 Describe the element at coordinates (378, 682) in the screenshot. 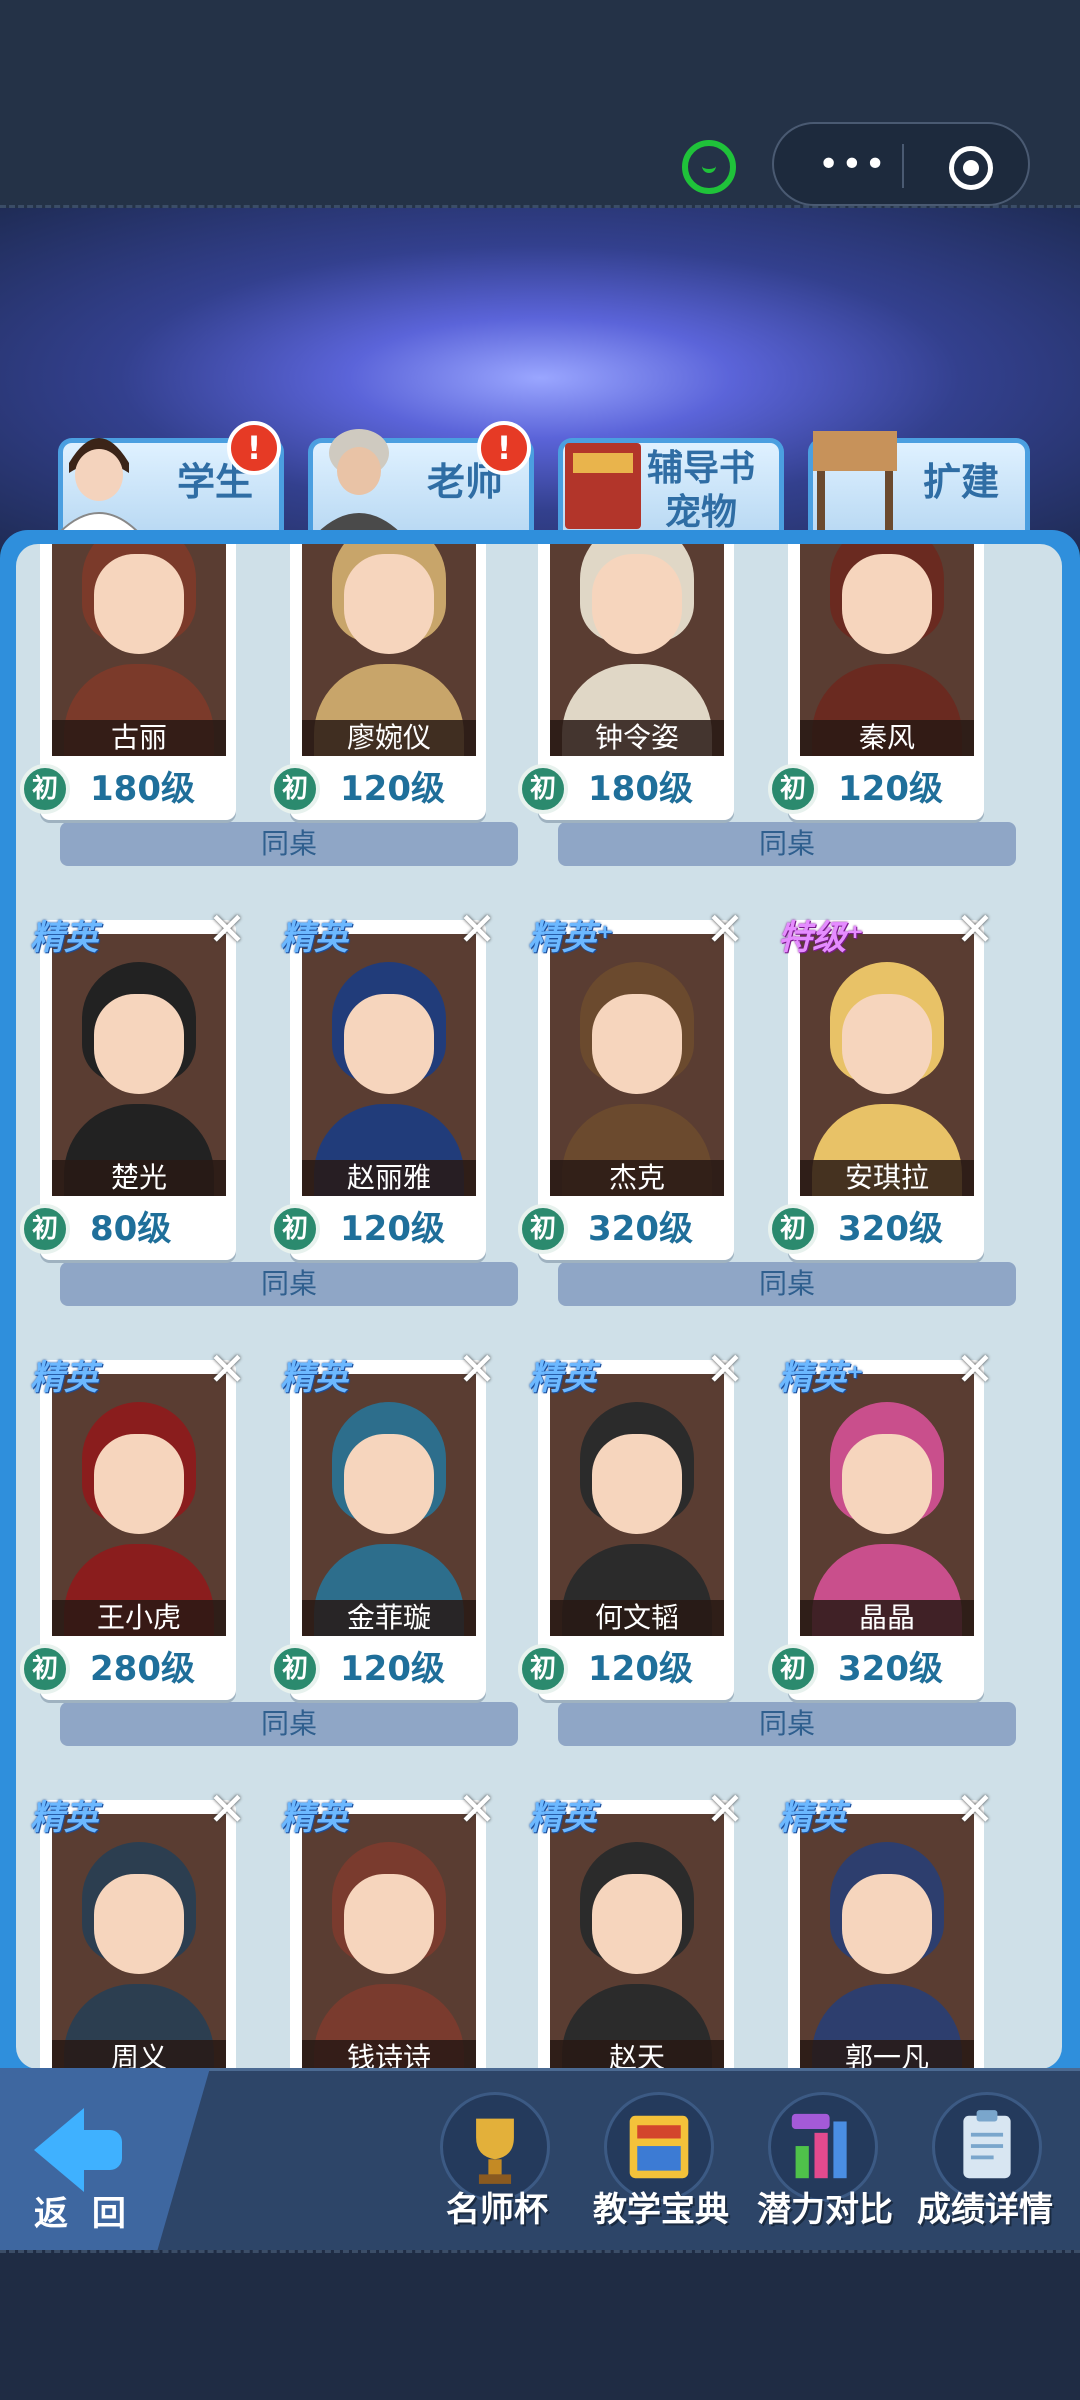

I see `student-card: 廖婉仪初 120级` at that location.